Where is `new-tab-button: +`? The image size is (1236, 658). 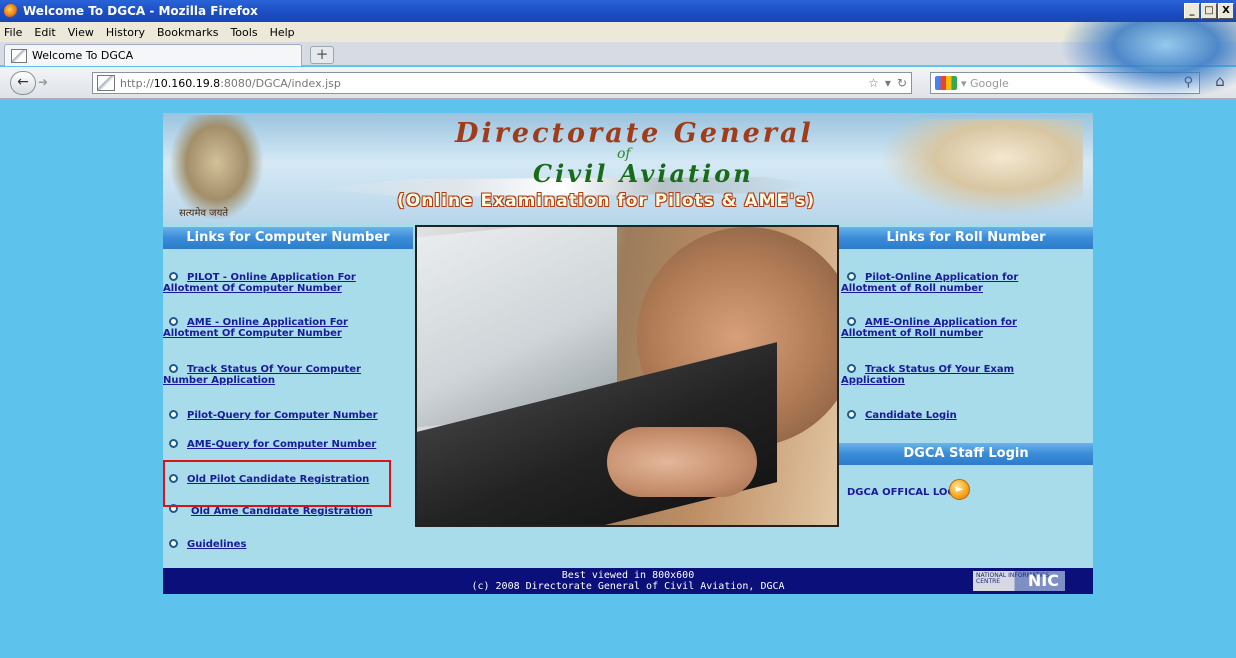 new-tab-button: + is located at coordinates (322, 55).